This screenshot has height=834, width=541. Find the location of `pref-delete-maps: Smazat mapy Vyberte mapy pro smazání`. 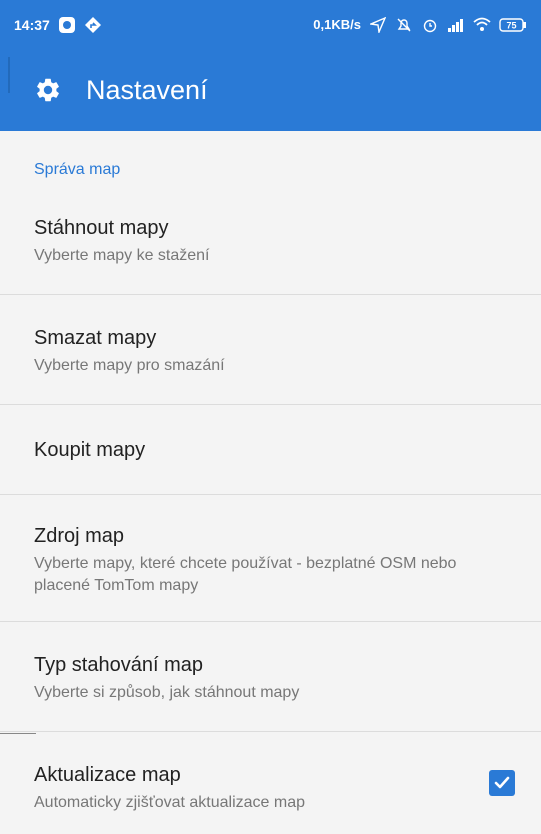

pref-delete-maps: Smazat mapy Vyberte mapy pro smazání is located at coordinates (270, 350).